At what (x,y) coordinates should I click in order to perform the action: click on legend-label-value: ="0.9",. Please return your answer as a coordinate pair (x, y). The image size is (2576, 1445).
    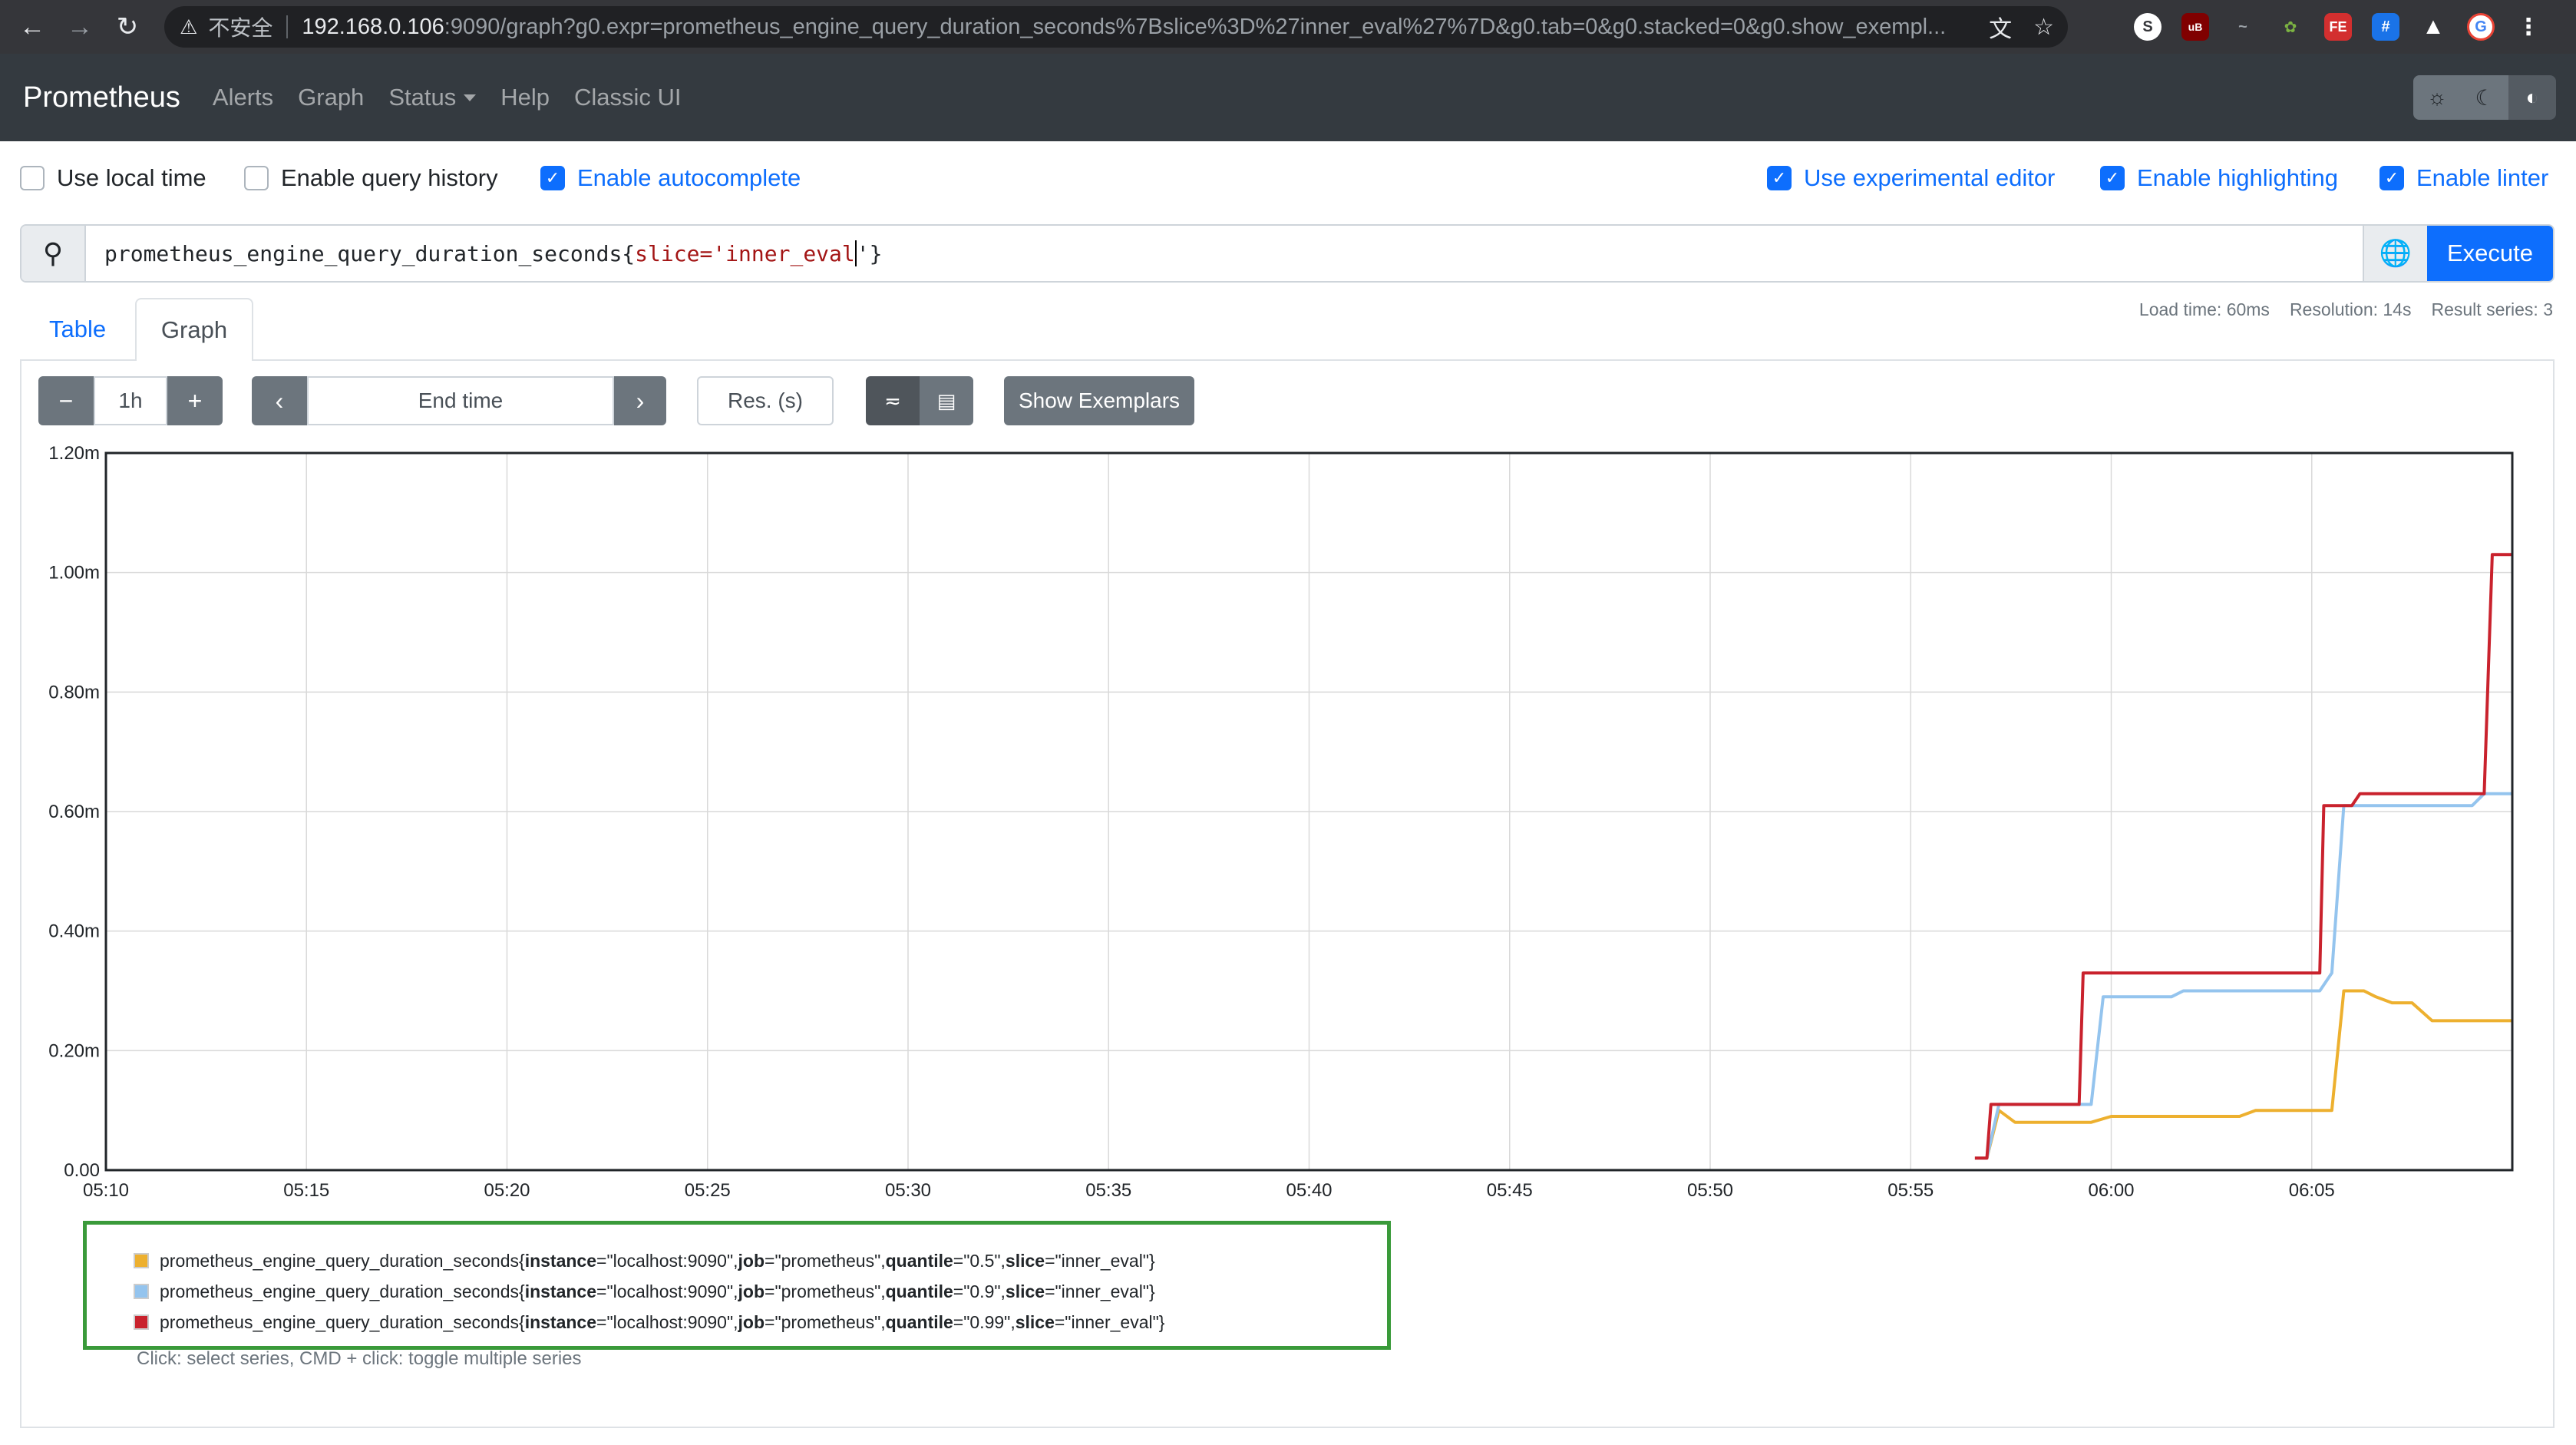
    Looking at the image, I should click on (979, 1291).